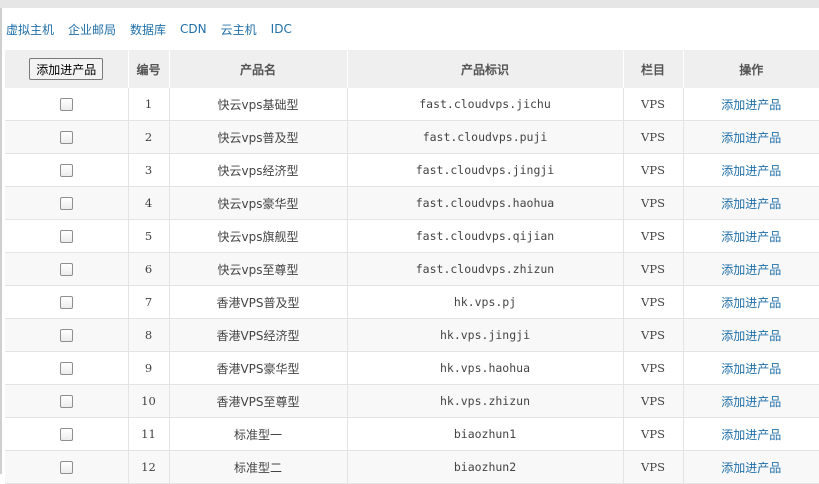 The height and width of the screenshot is (484, 819). What do you see at coordinates (92, 29) in the screenshot?
I see `nav-item-enterprise-mail: 企业邮局` at bounding box center [92, 29].